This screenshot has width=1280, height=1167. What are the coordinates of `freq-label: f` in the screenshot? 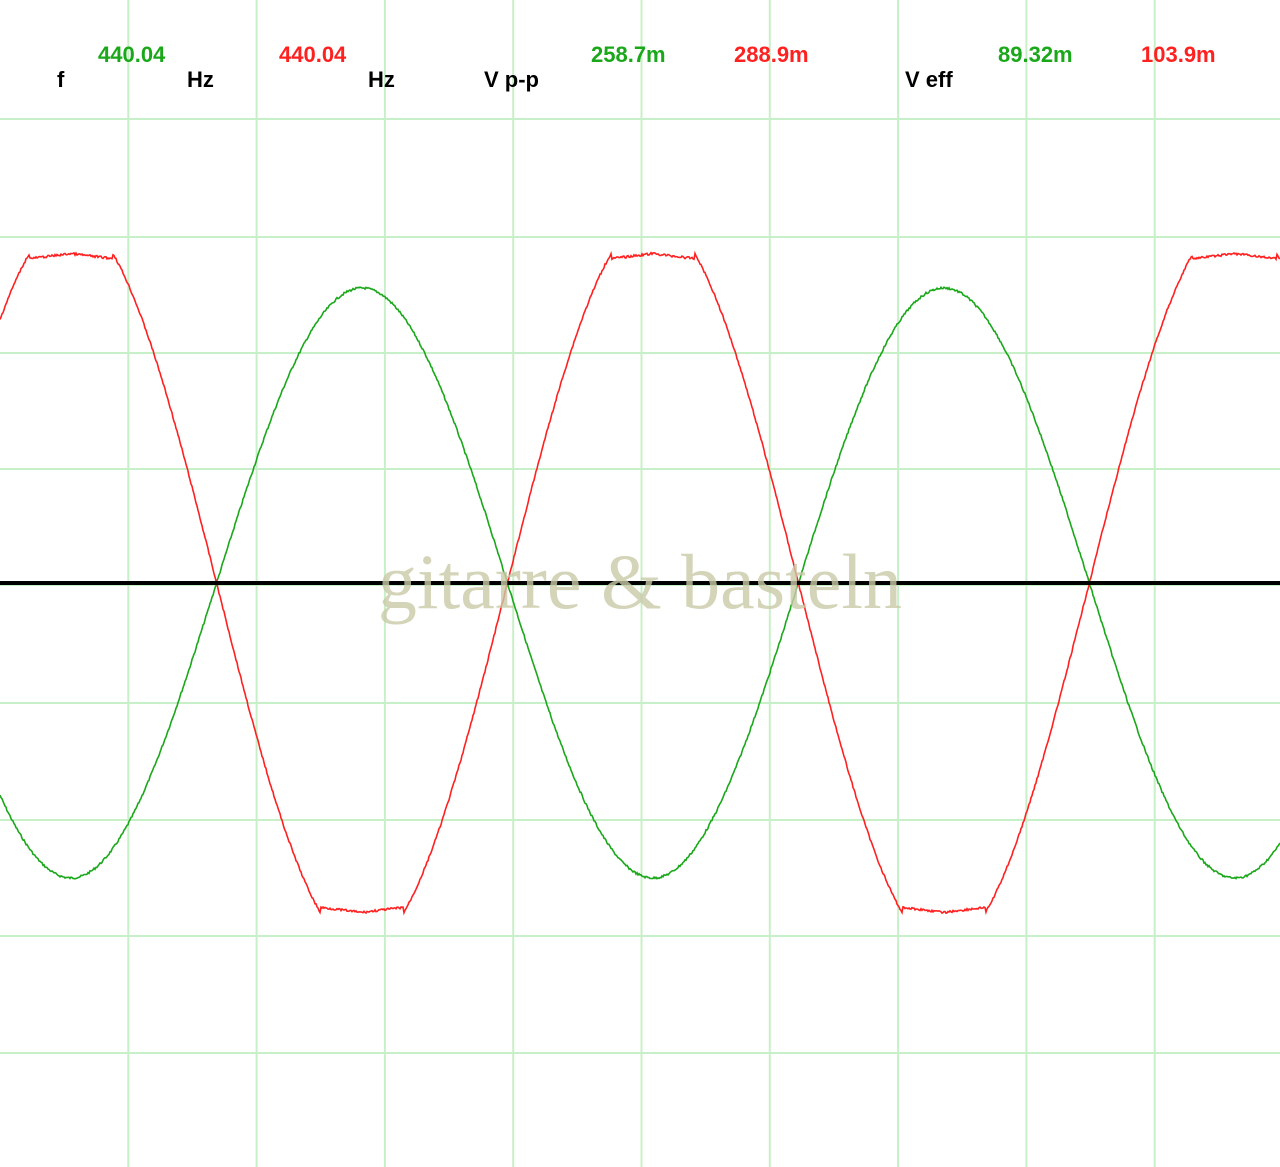 It's located at (61, 79).